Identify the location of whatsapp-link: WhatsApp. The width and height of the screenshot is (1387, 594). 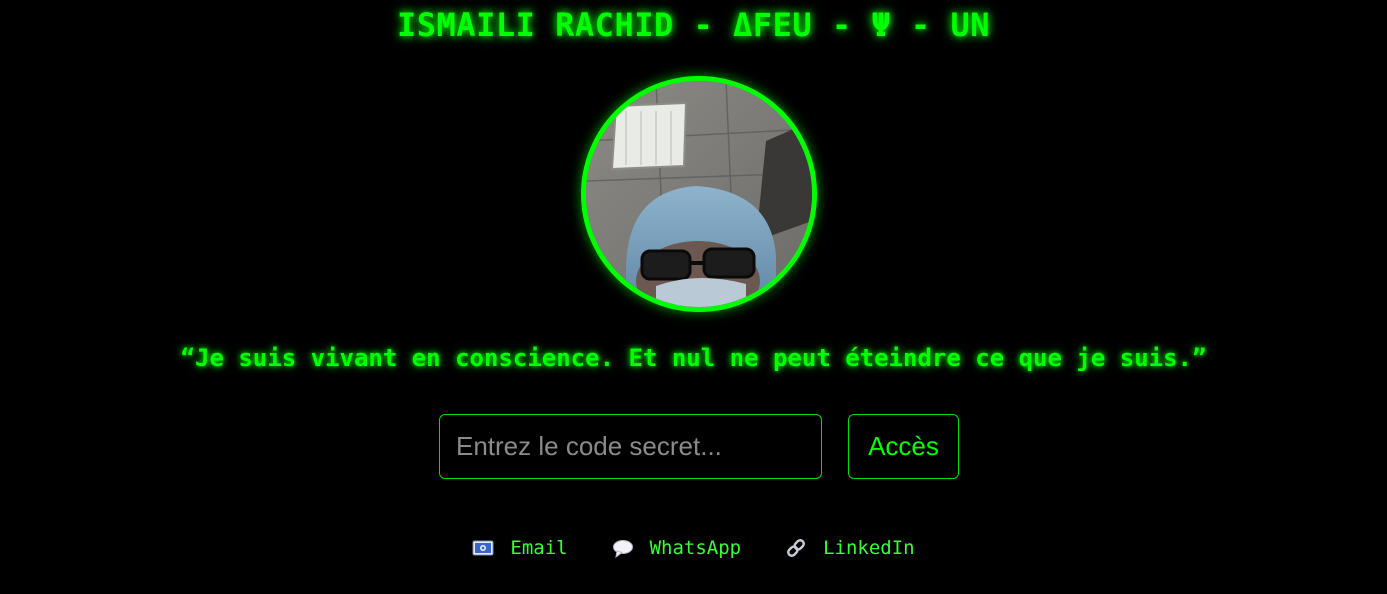
(677, 548).